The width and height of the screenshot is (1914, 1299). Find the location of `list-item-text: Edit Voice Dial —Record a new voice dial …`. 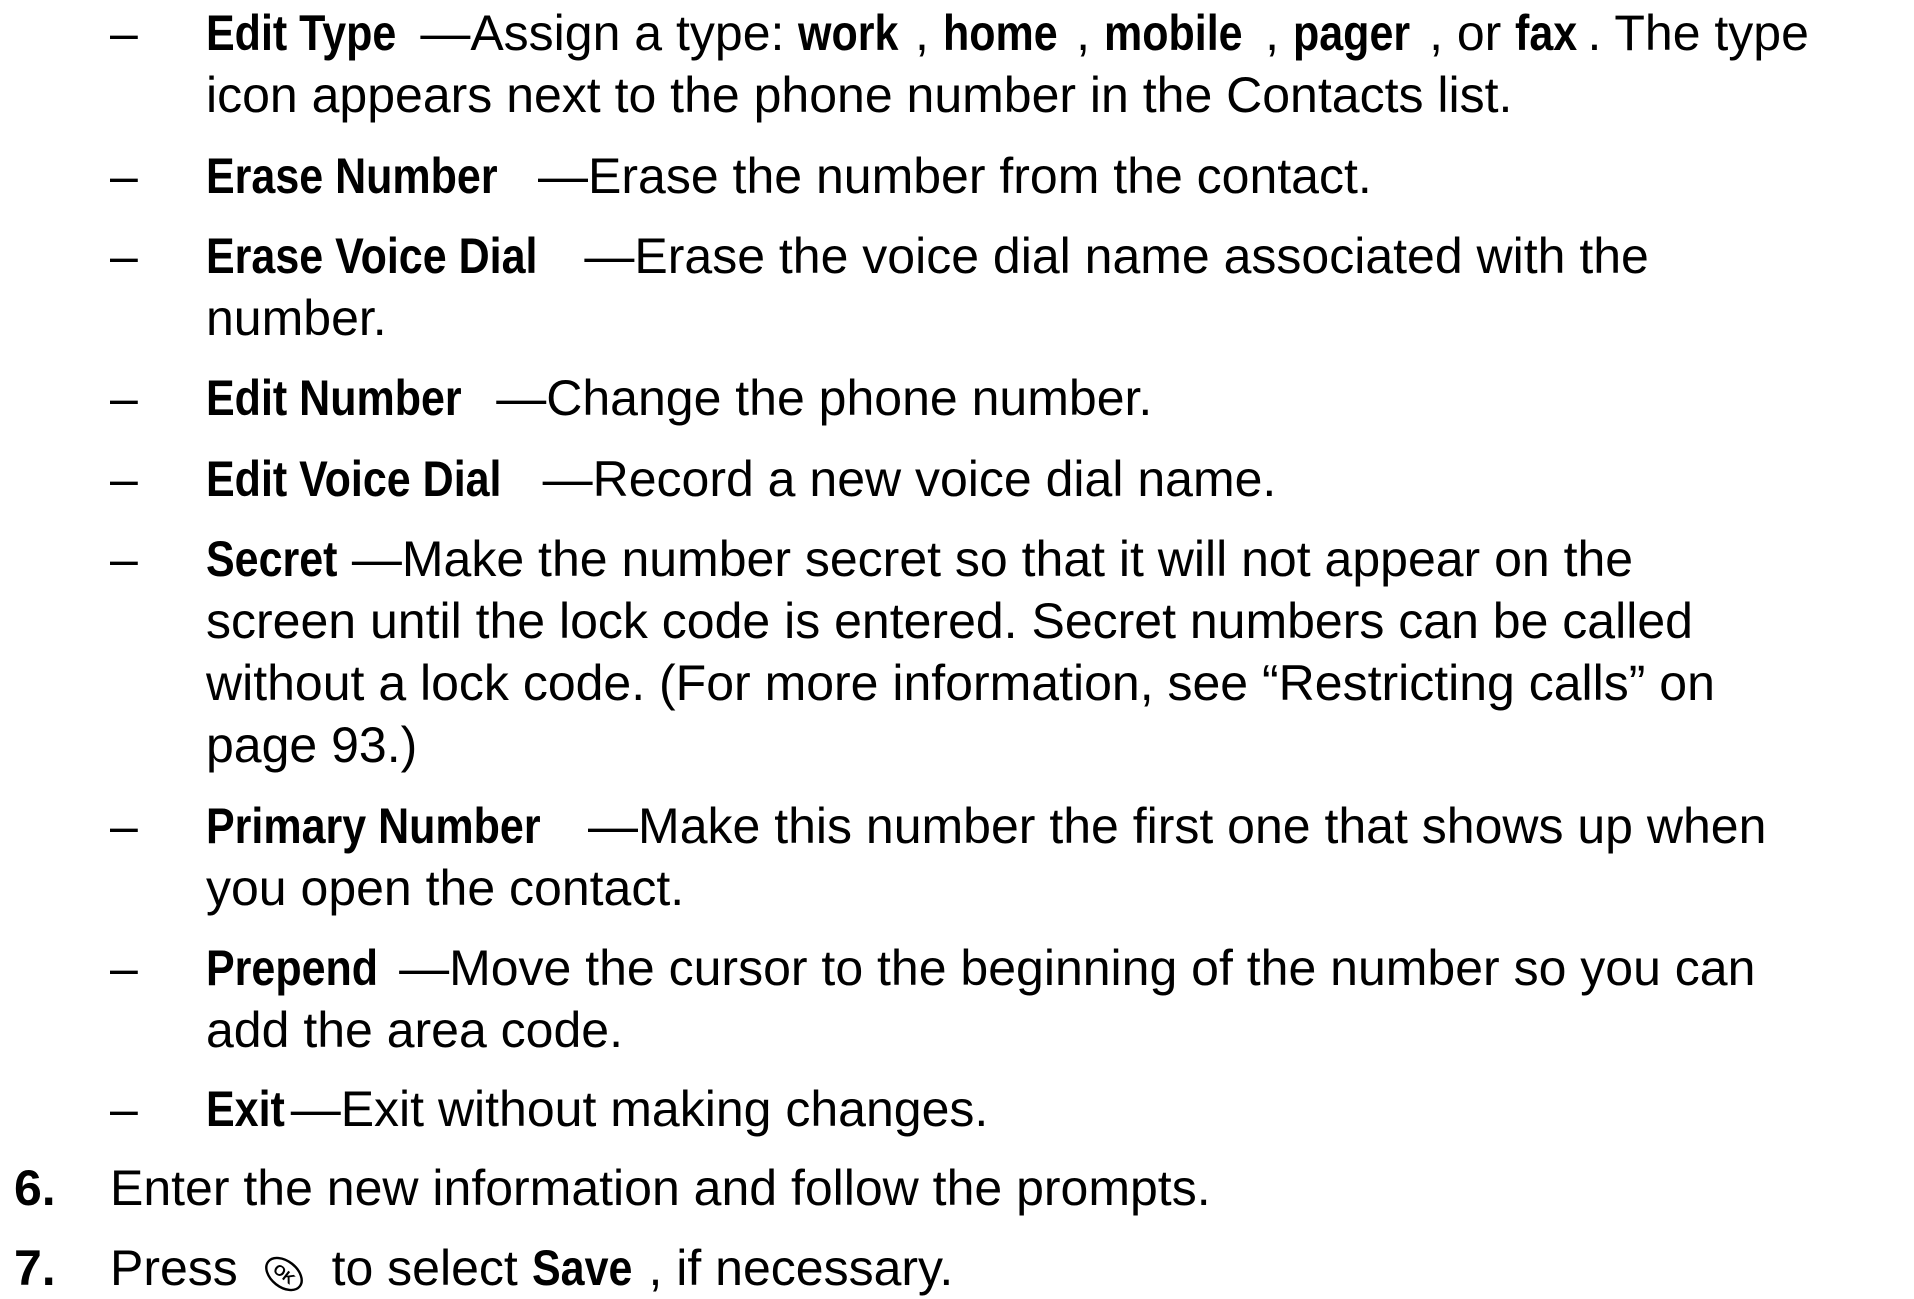

list-item-text: Edit Voice Dial —Record a new voice dial … is located at coordinates (1056, 479).